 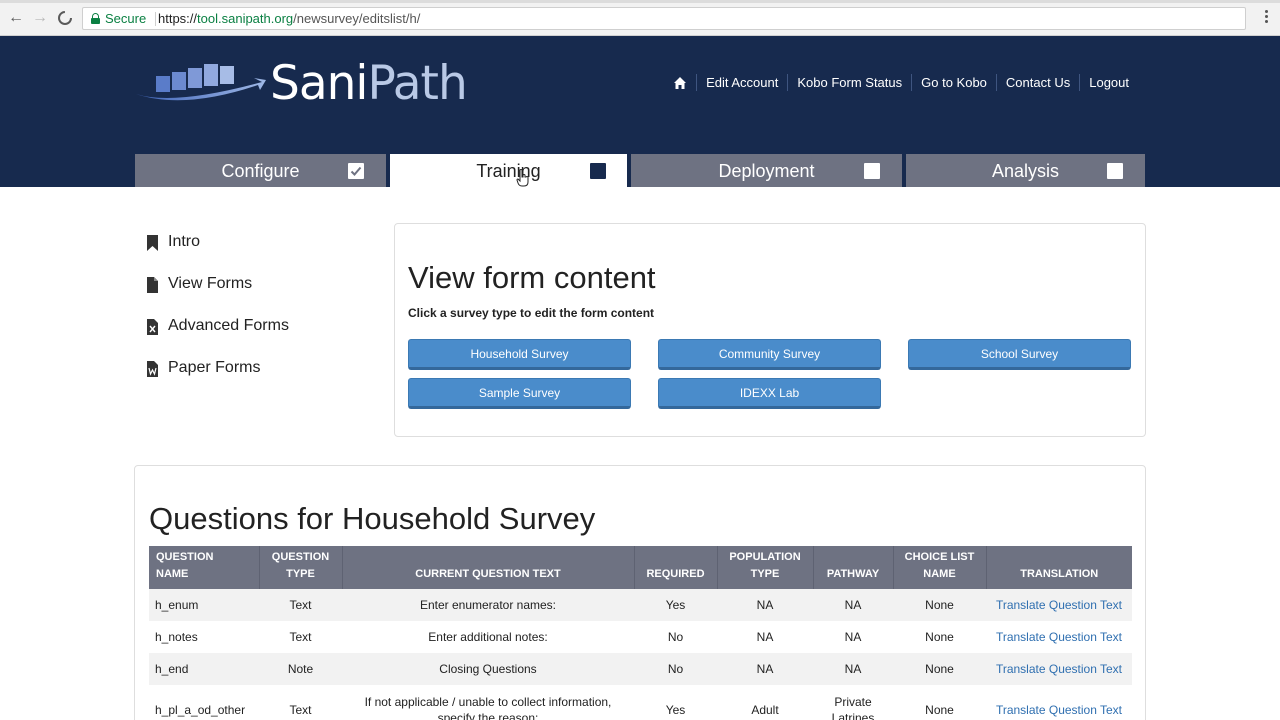 What do you see at coordinates (260, 170) in the screenshot?
I see `tab-configure: Configure` at bounding box center [260, 170].